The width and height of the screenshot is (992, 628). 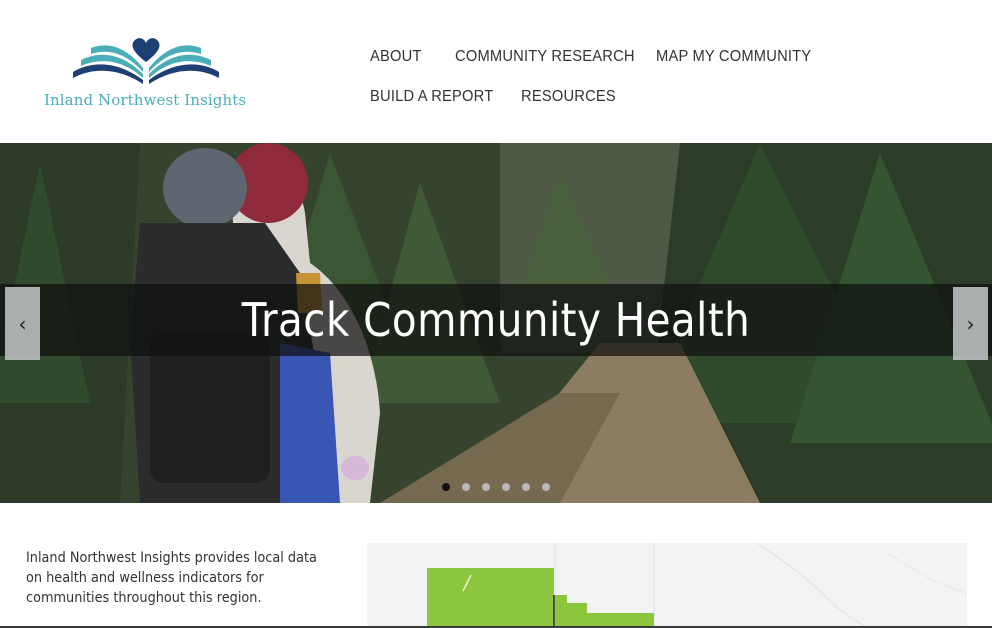 What do you see at coordinates (496, 488) in the screenshot?
I see `slider-dots` at bounding box center [496, 488].